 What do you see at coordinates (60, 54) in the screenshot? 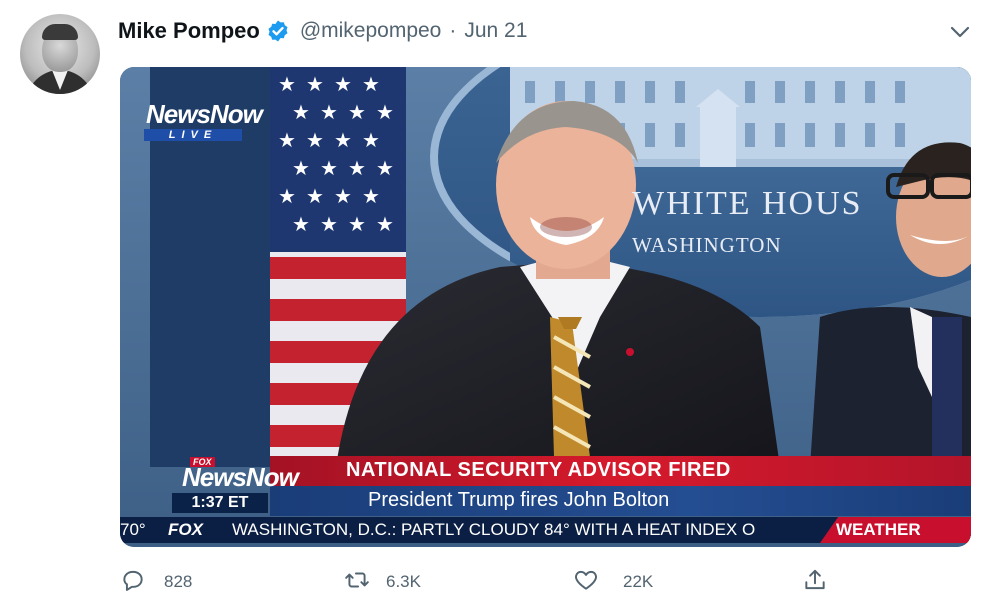
I see `avatar` at bounding box center [60, 54].